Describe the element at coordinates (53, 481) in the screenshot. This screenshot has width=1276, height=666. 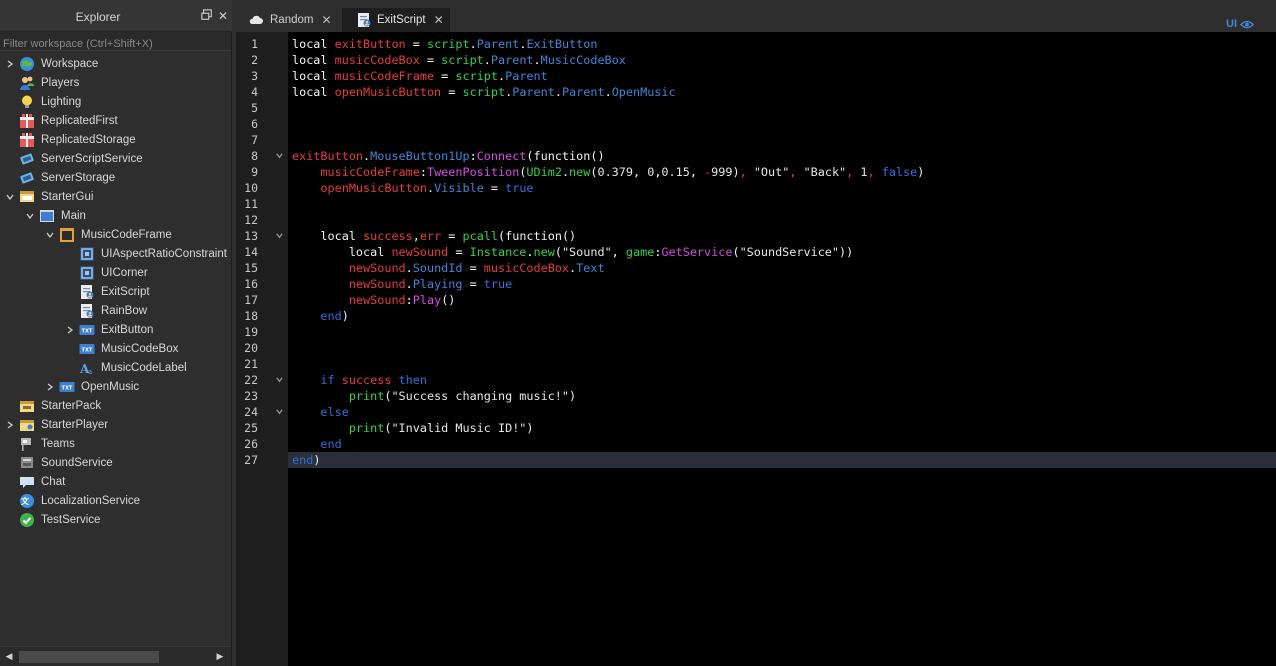
I see `tree-item-label: Chat` at that location.